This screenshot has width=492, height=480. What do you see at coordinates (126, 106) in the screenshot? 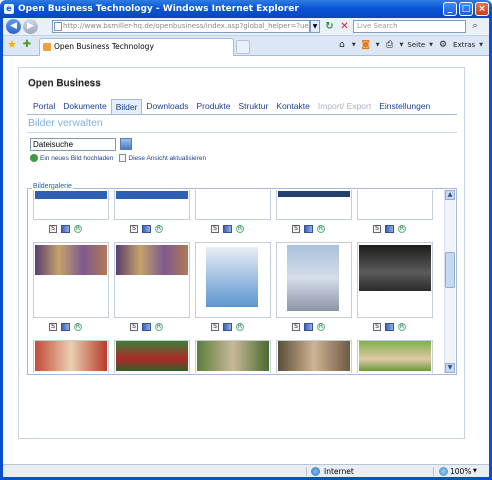
I see `nav-tab-bilder: Bilder` at bounding box center [126, 106].